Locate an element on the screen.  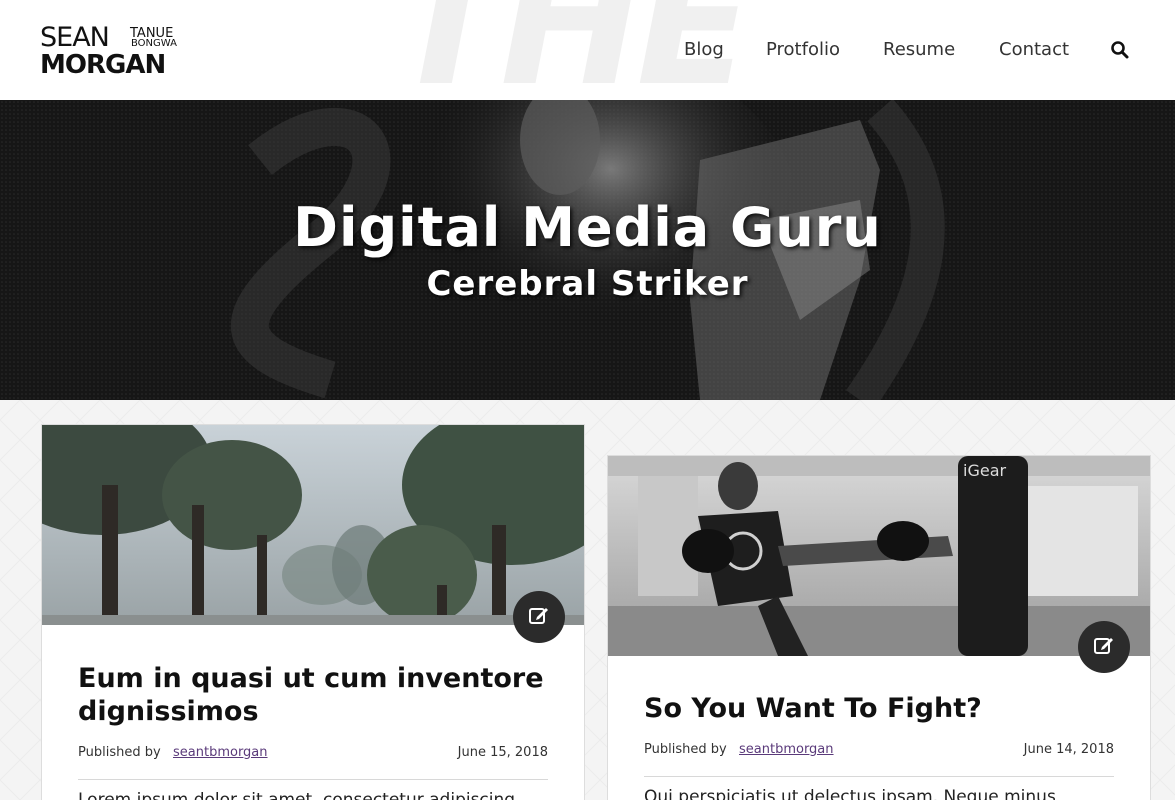
post-date: June 15, 2018 is located at coordinates (502, 752).